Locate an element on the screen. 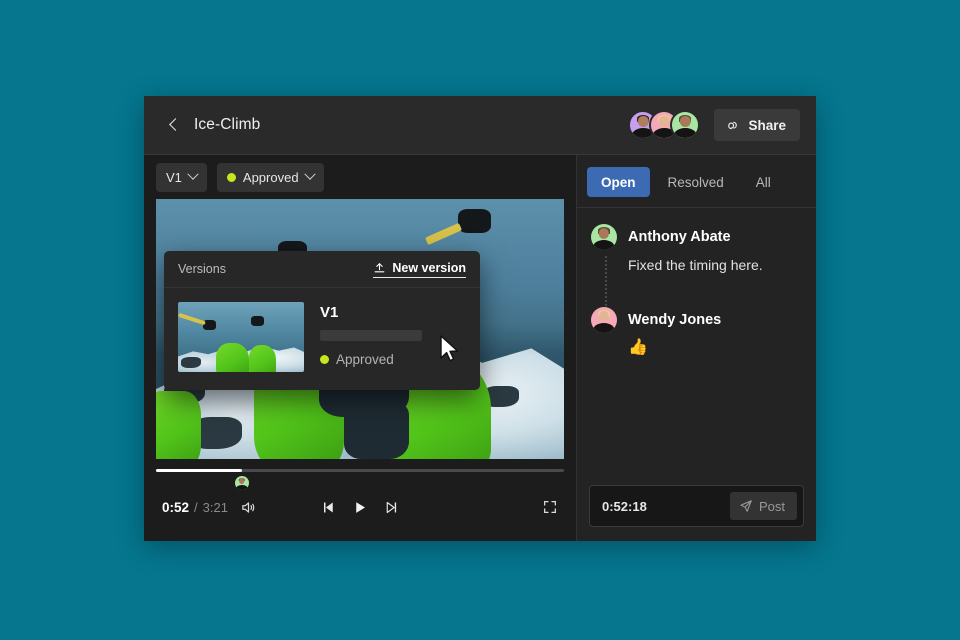 Image resolution: width=960 pixels, height=640 pixels. comment-item: Wendy Jones 👍 is located at coordinates (696, 332).